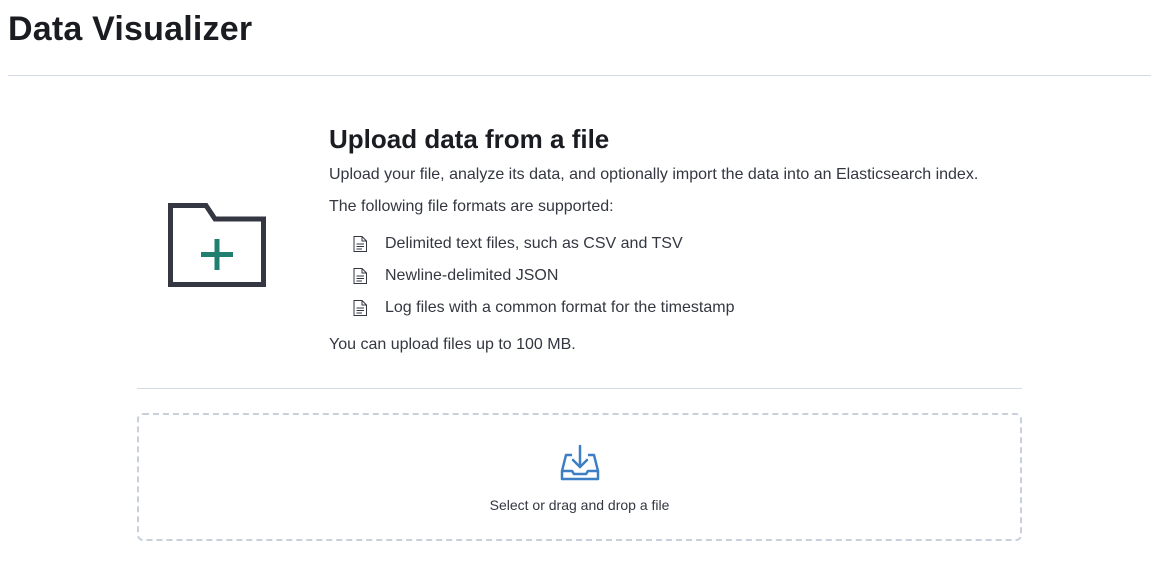  What do you see at coordinates (579, 75) in the screenshot?
I see `header-divider` at bounding box center [579, 75].